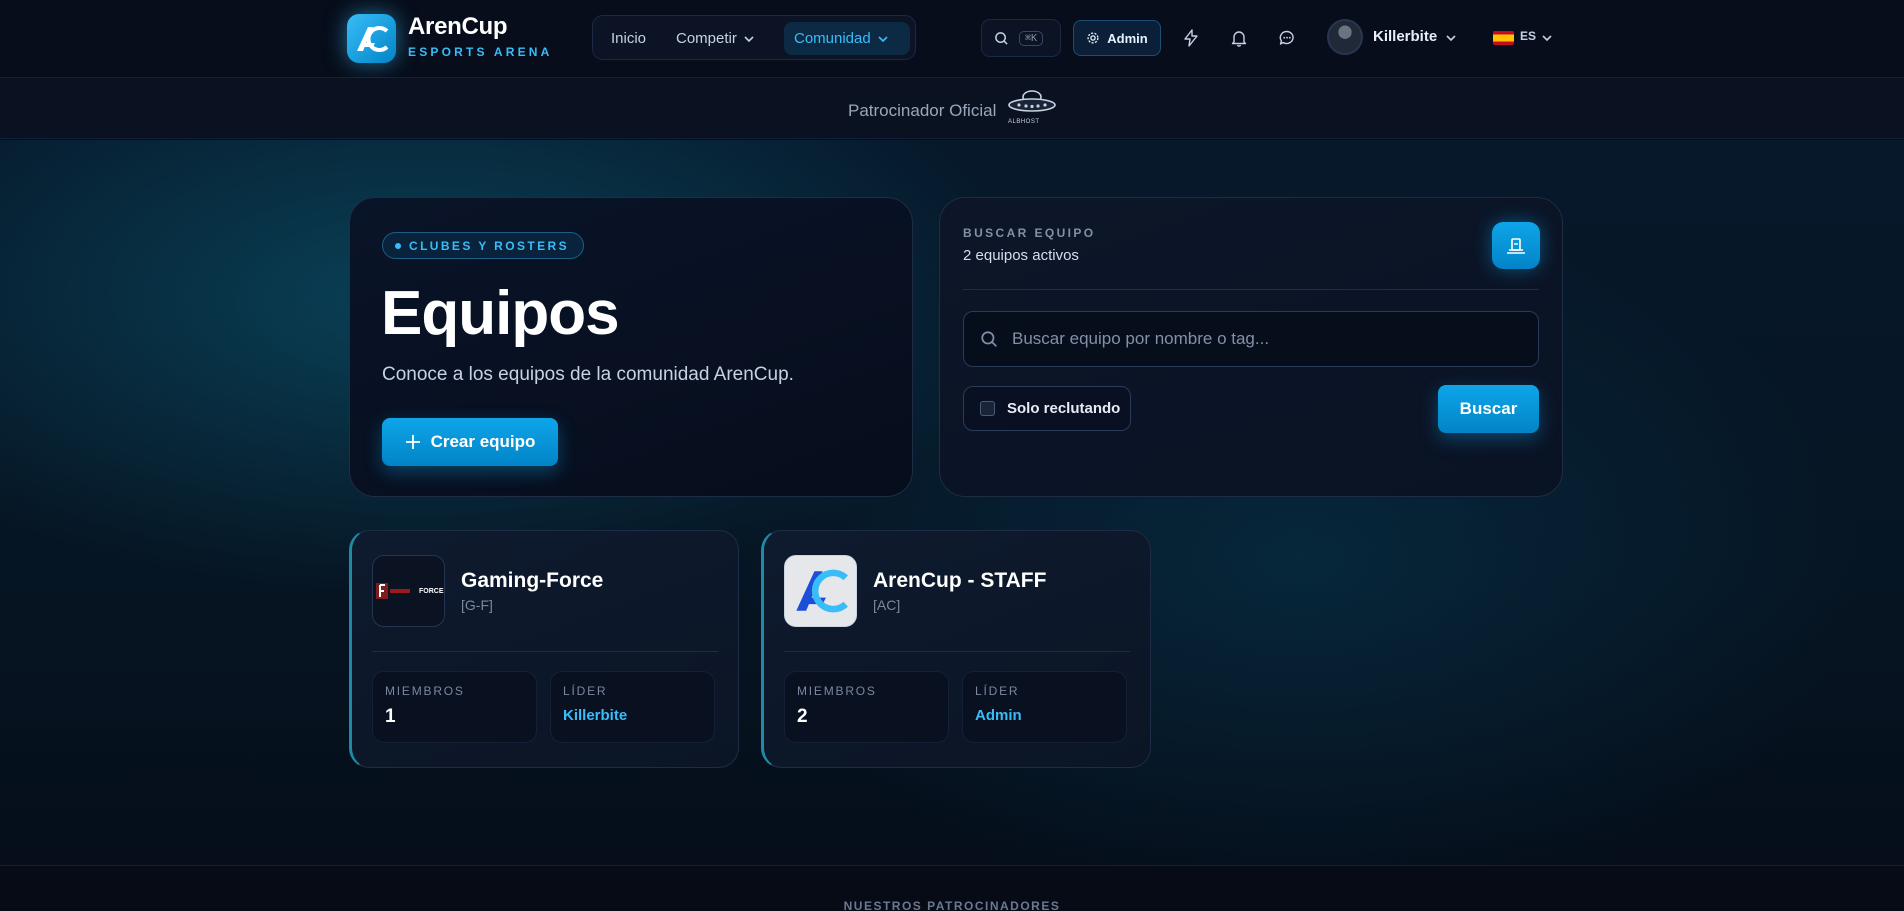 The height and width of the screenshot is (911, 1904). I want to click on search-card-icon, so click(1516, 245).